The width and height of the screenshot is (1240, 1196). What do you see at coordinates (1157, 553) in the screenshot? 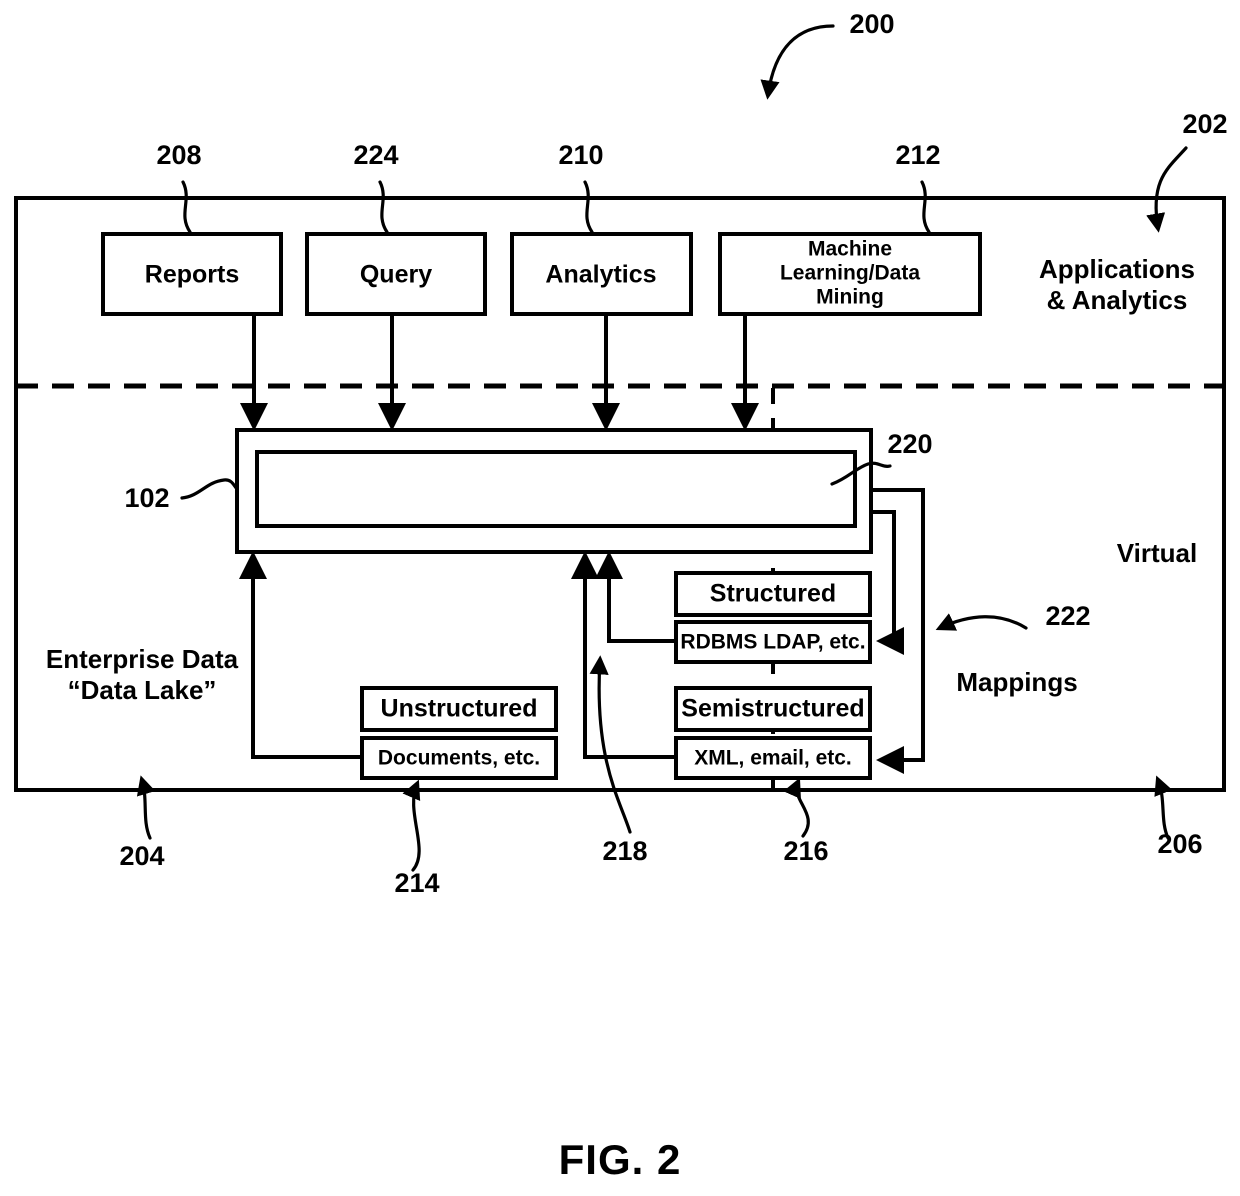
I see `region-label-virtual: Virtual` at bounding box center [1157, 553].